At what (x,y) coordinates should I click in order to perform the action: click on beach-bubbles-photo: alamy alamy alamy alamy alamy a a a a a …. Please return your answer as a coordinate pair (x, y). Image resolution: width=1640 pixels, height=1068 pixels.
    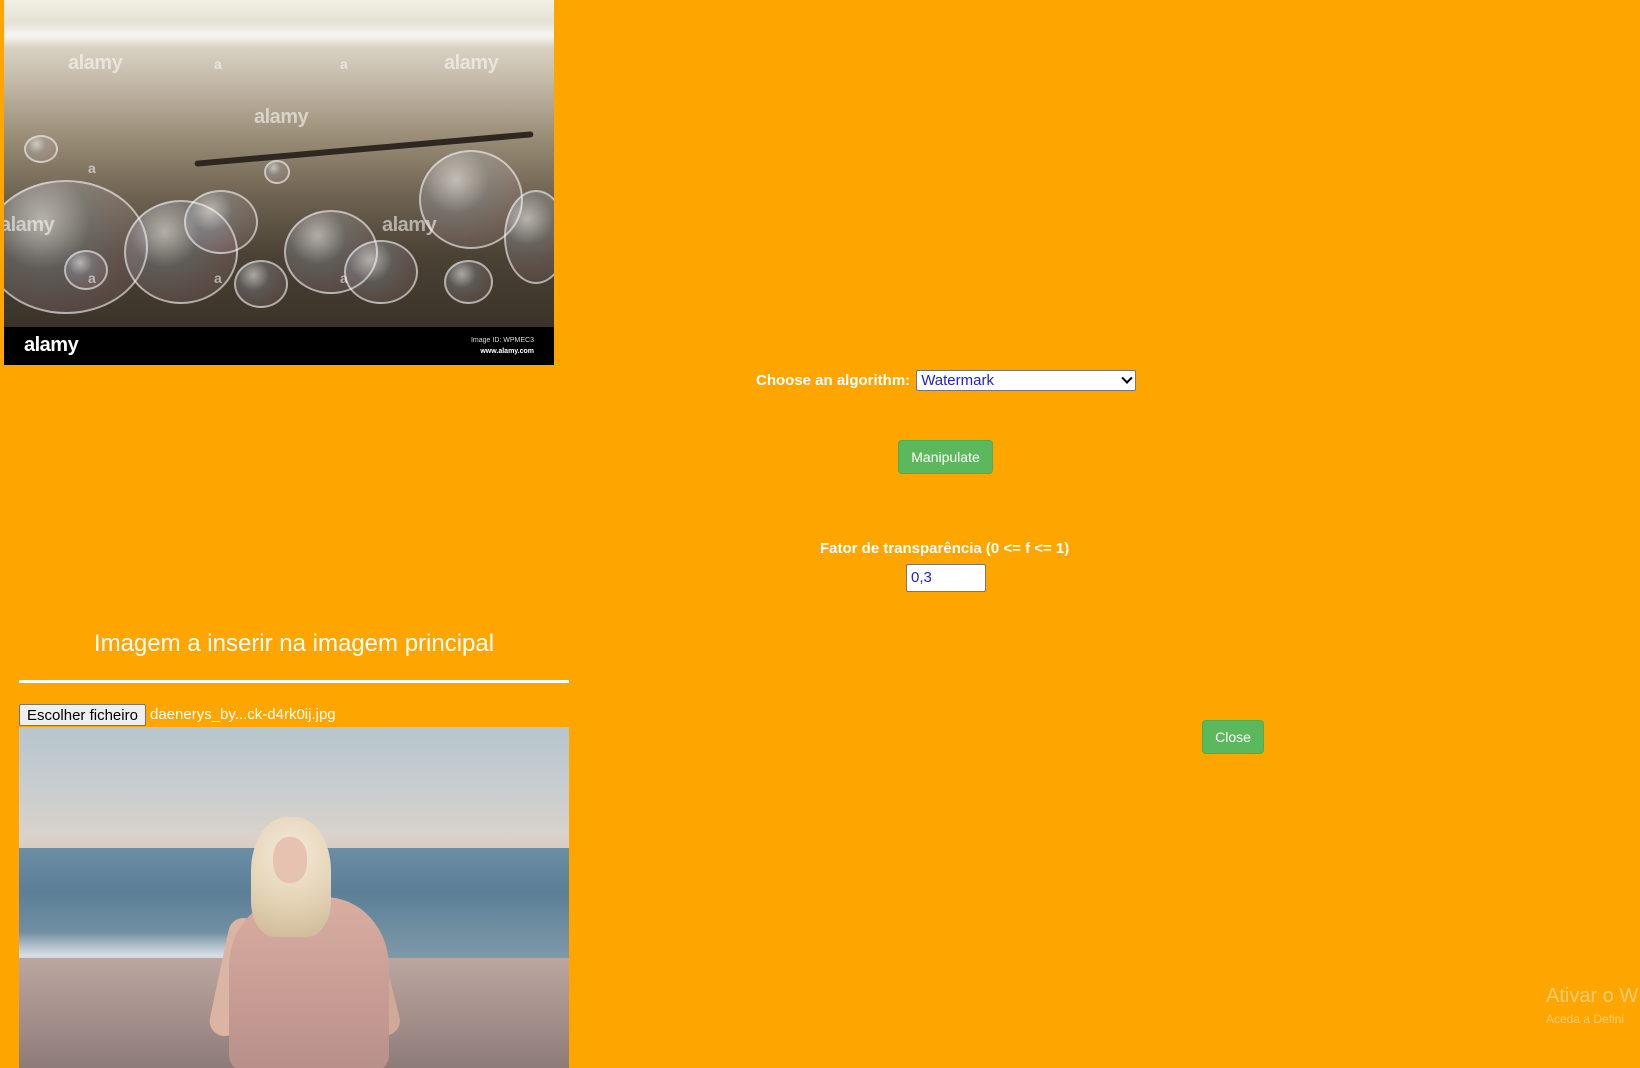
    Looking at the image, I should click on (279, 163).